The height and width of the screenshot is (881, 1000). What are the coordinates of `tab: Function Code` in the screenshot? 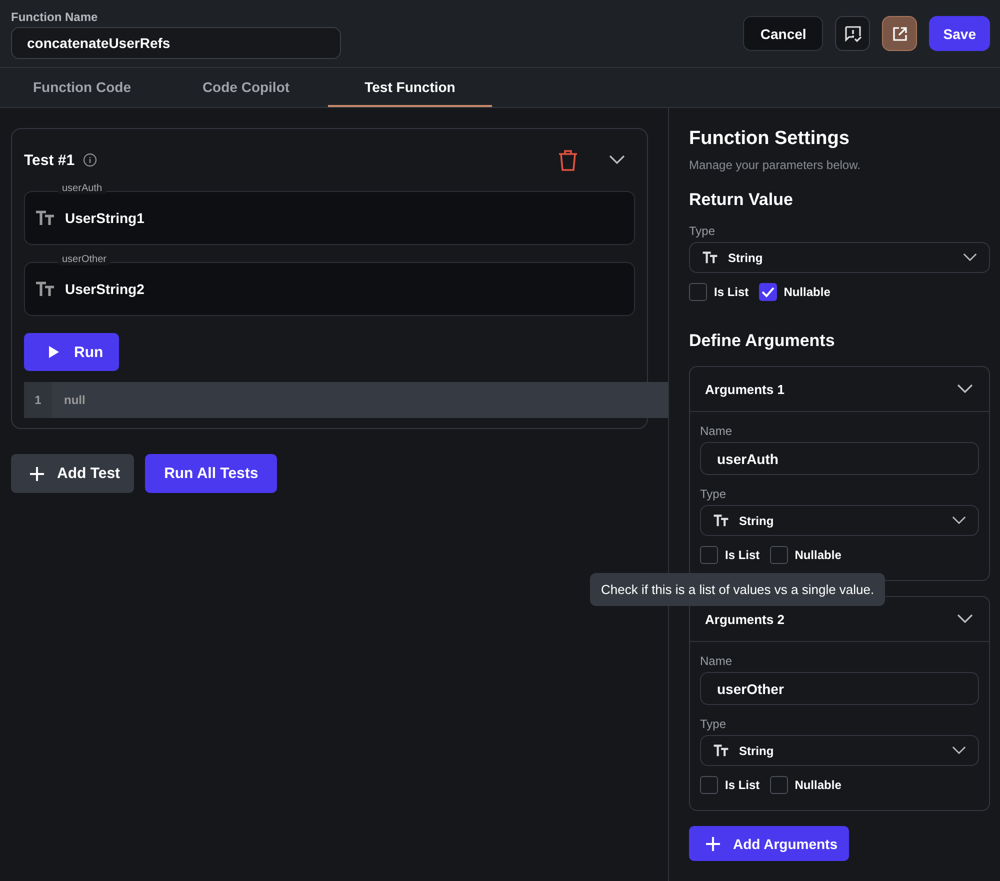 It's located at (82, 87).